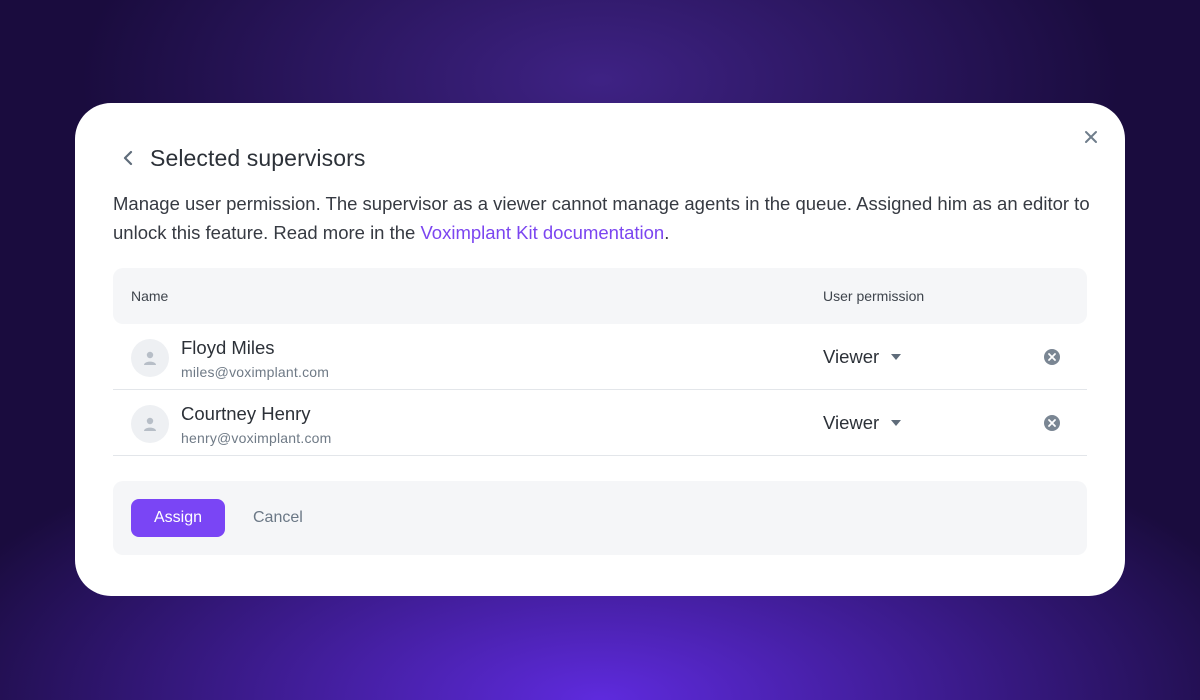  What do you see at coordinates (256, 438) in the screenshot?
I see `user-email: henry@voximplant.com` at bounding box center [256, 438].